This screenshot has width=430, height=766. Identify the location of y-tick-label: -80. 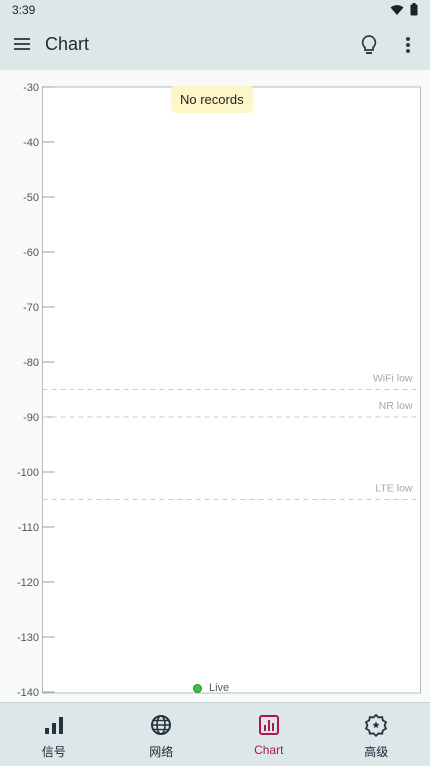
(31, 363).